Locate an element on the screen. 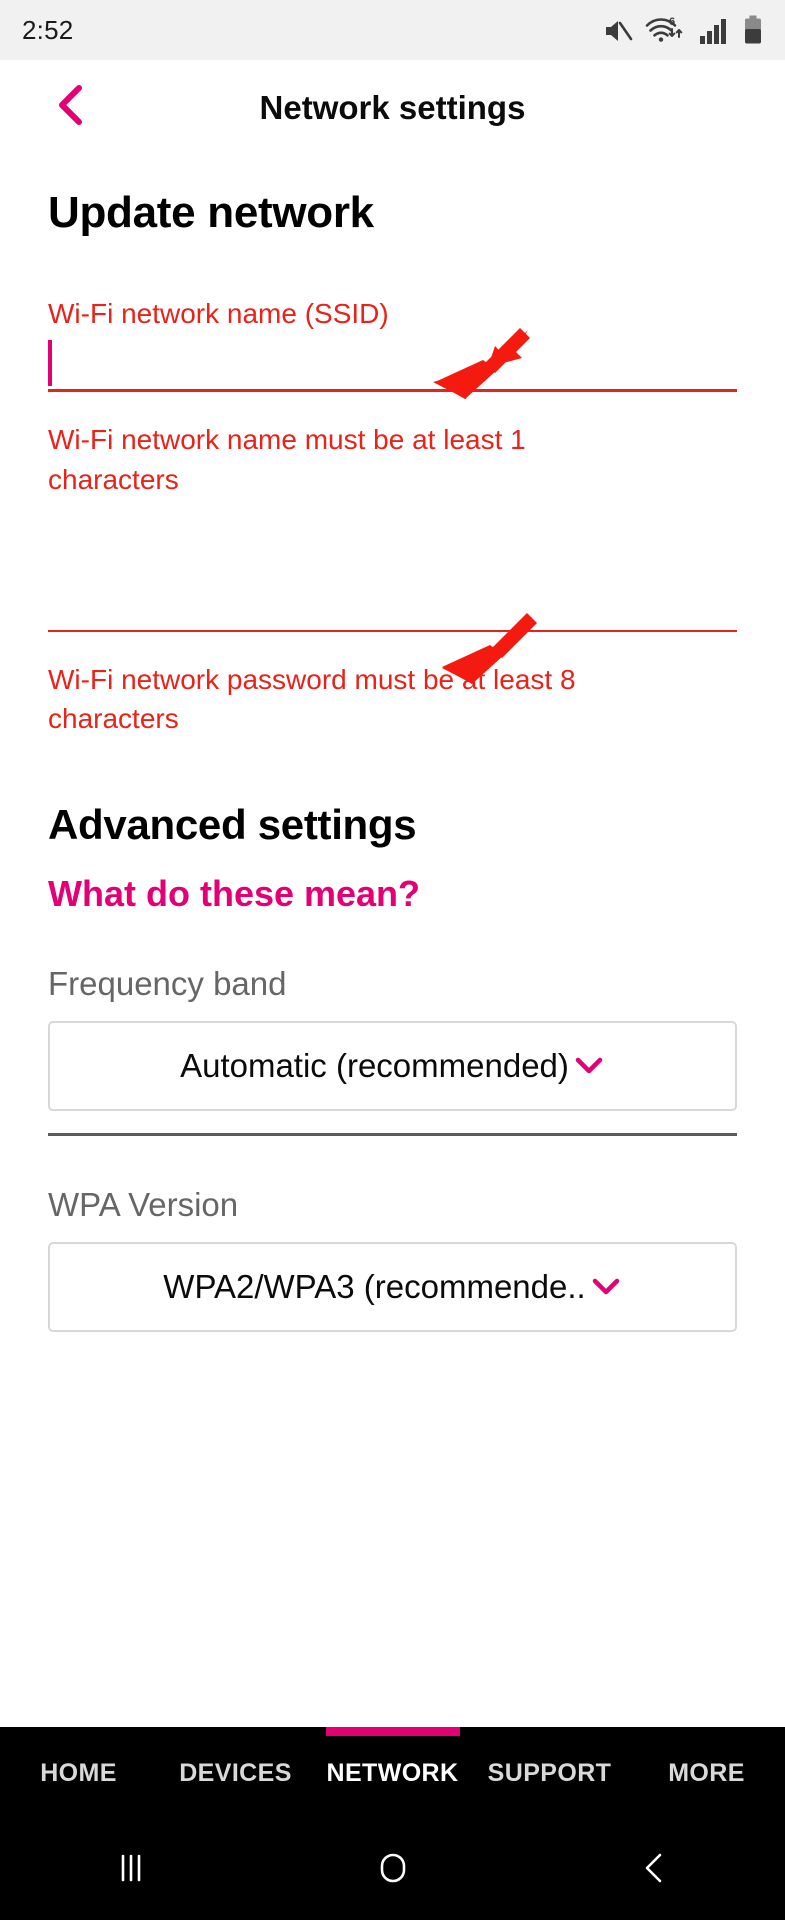 This screenshot has width=785, height=1920. home-button is located at coordinates (393, 1870).